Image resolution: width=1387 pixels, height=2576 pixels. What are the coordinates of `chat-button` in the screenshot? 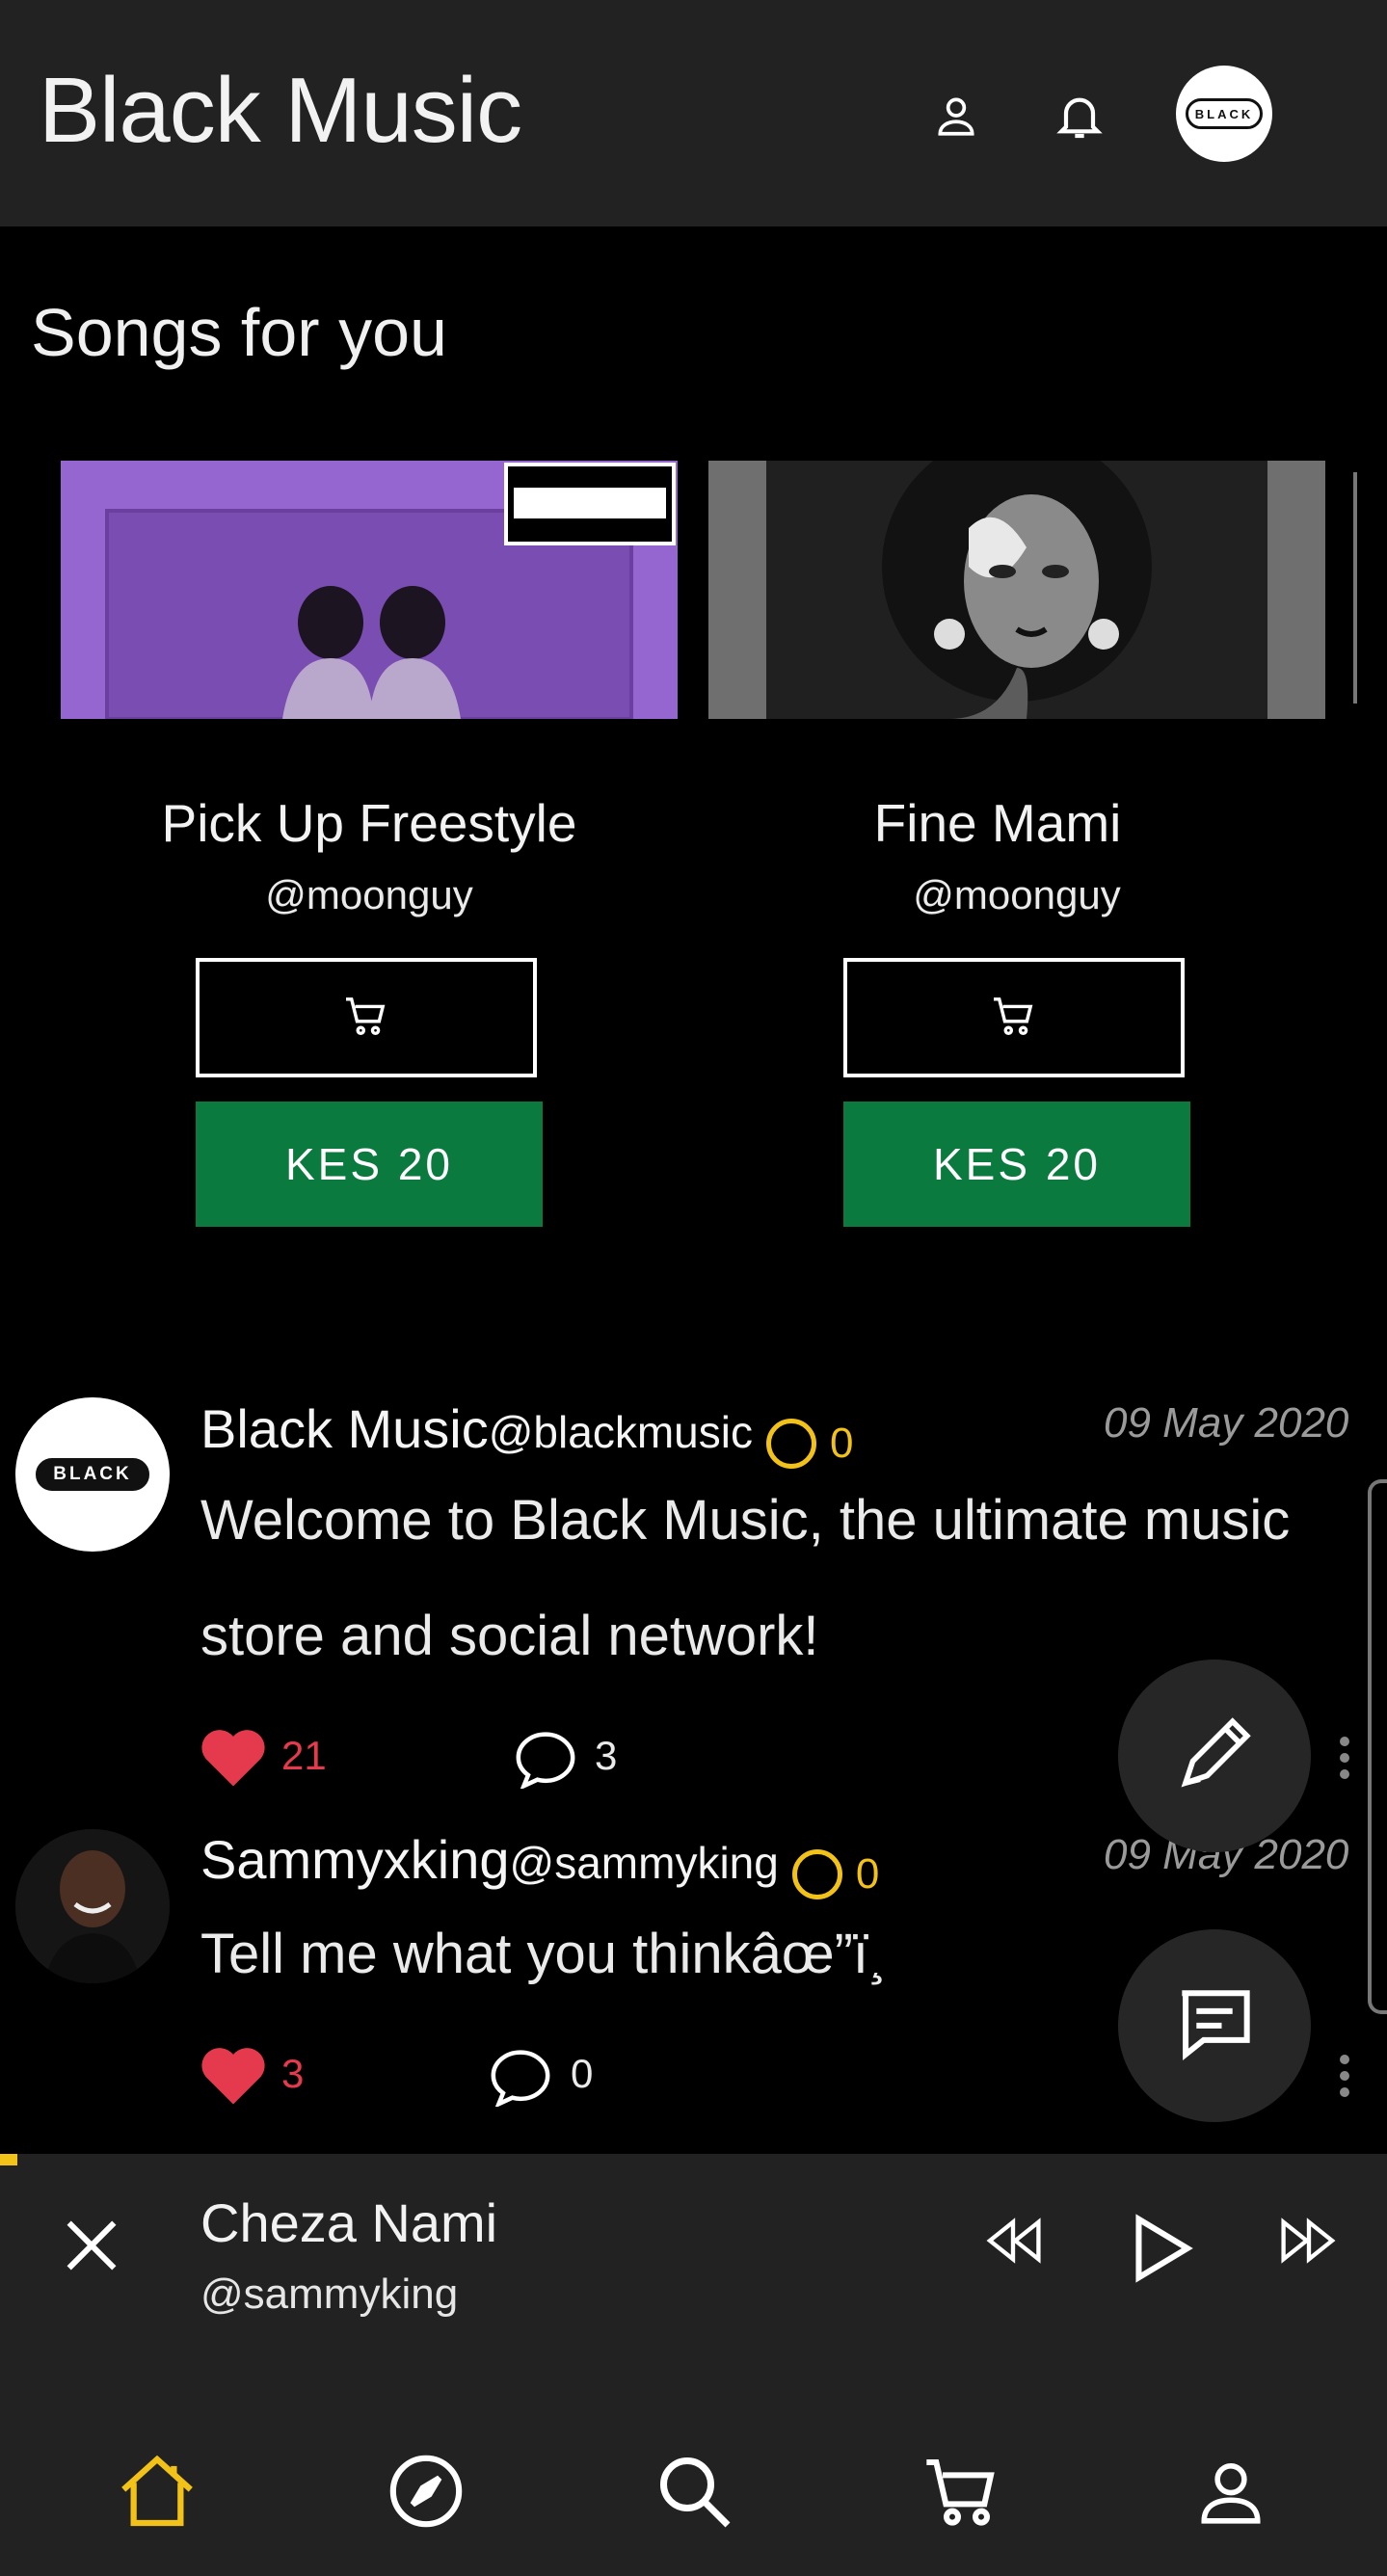 It's located at (1214, 2025).